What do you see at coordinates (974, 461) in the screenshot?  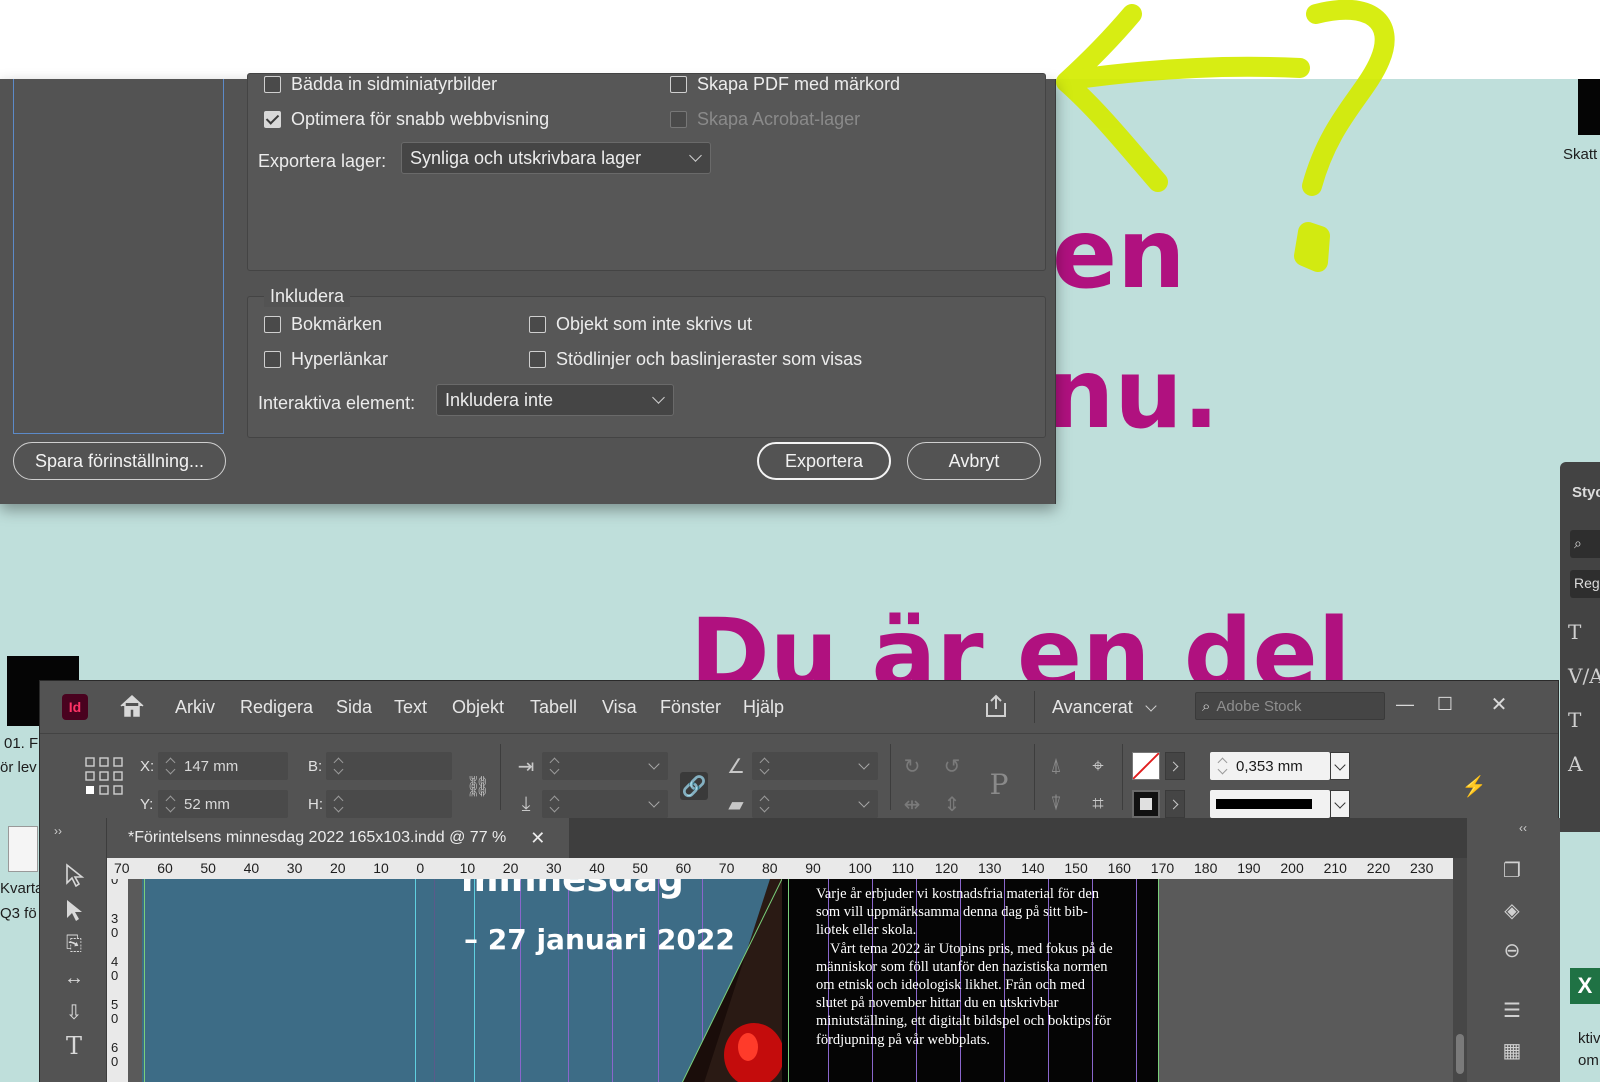 I see `cancel-button: Avbryt` at bounding box center [974, 461].